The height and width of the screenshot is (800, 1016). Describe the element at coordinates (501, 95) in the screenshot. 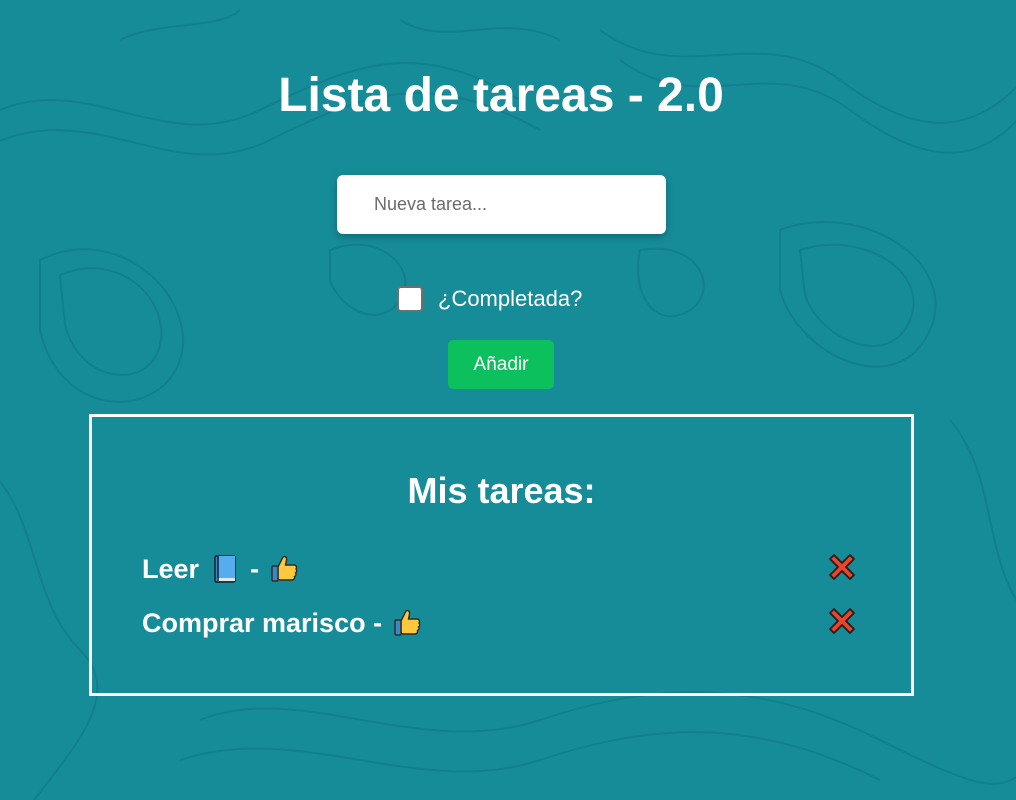

I see `page-title: Lista de tareas - 2.0` at that location.